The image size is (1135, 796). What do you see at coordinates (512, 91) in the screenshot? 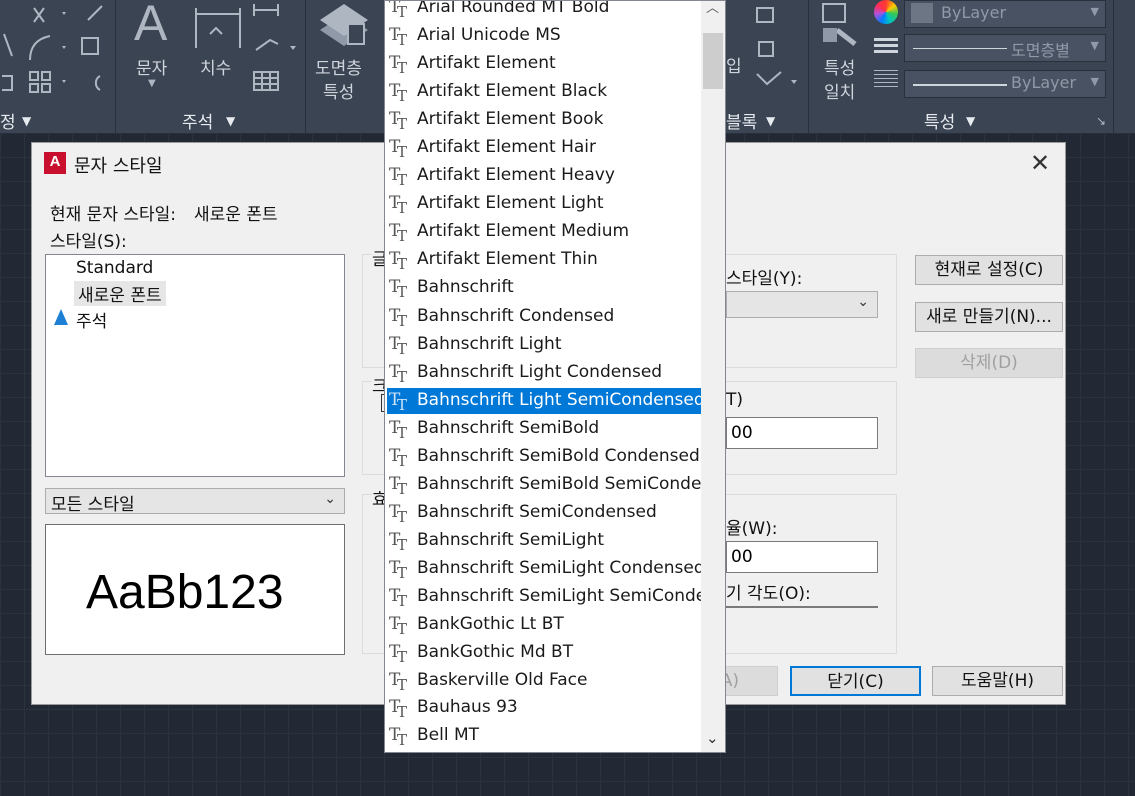
I see `font-list-item-label: Artifakt Element Black` at bounding box center [512, 91].